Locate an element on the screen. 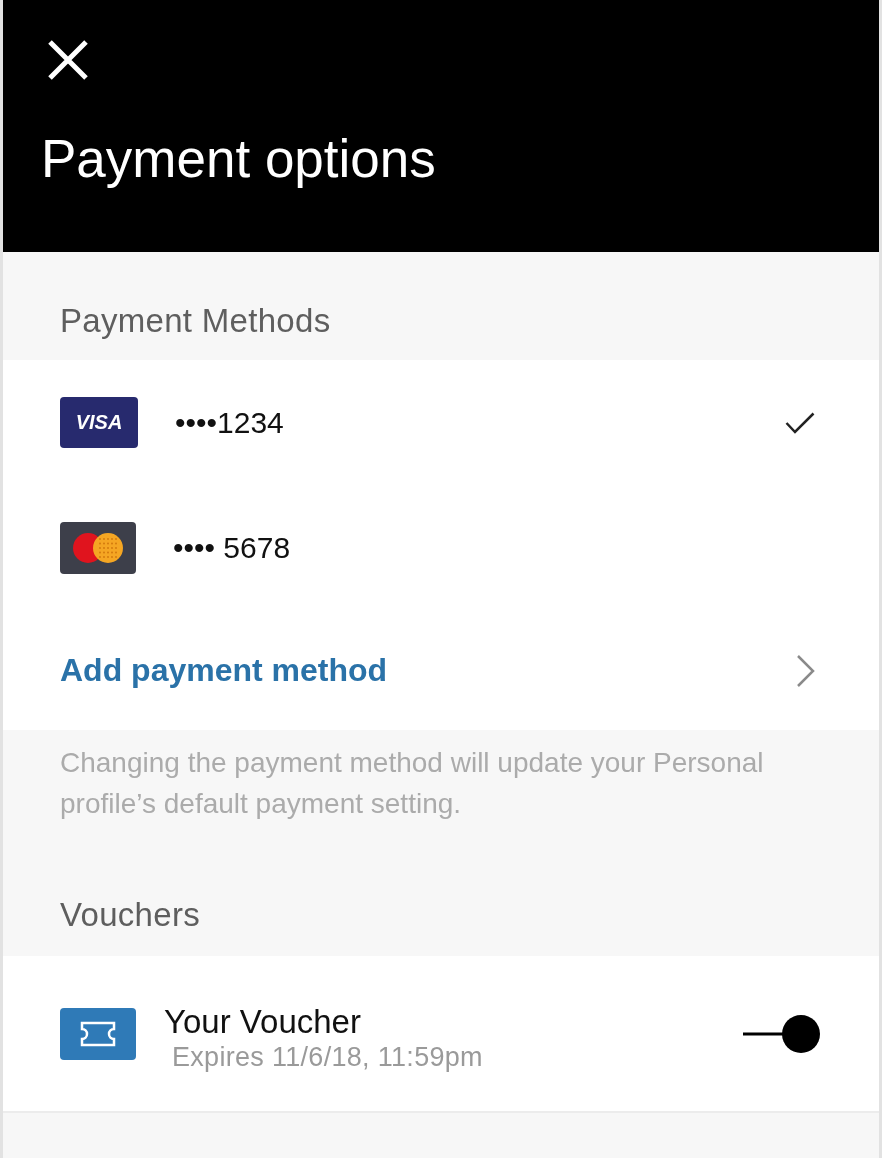 The width and height of the screenshot is (882, 1158). card-circles-icon is located at coordinates (98, 548).